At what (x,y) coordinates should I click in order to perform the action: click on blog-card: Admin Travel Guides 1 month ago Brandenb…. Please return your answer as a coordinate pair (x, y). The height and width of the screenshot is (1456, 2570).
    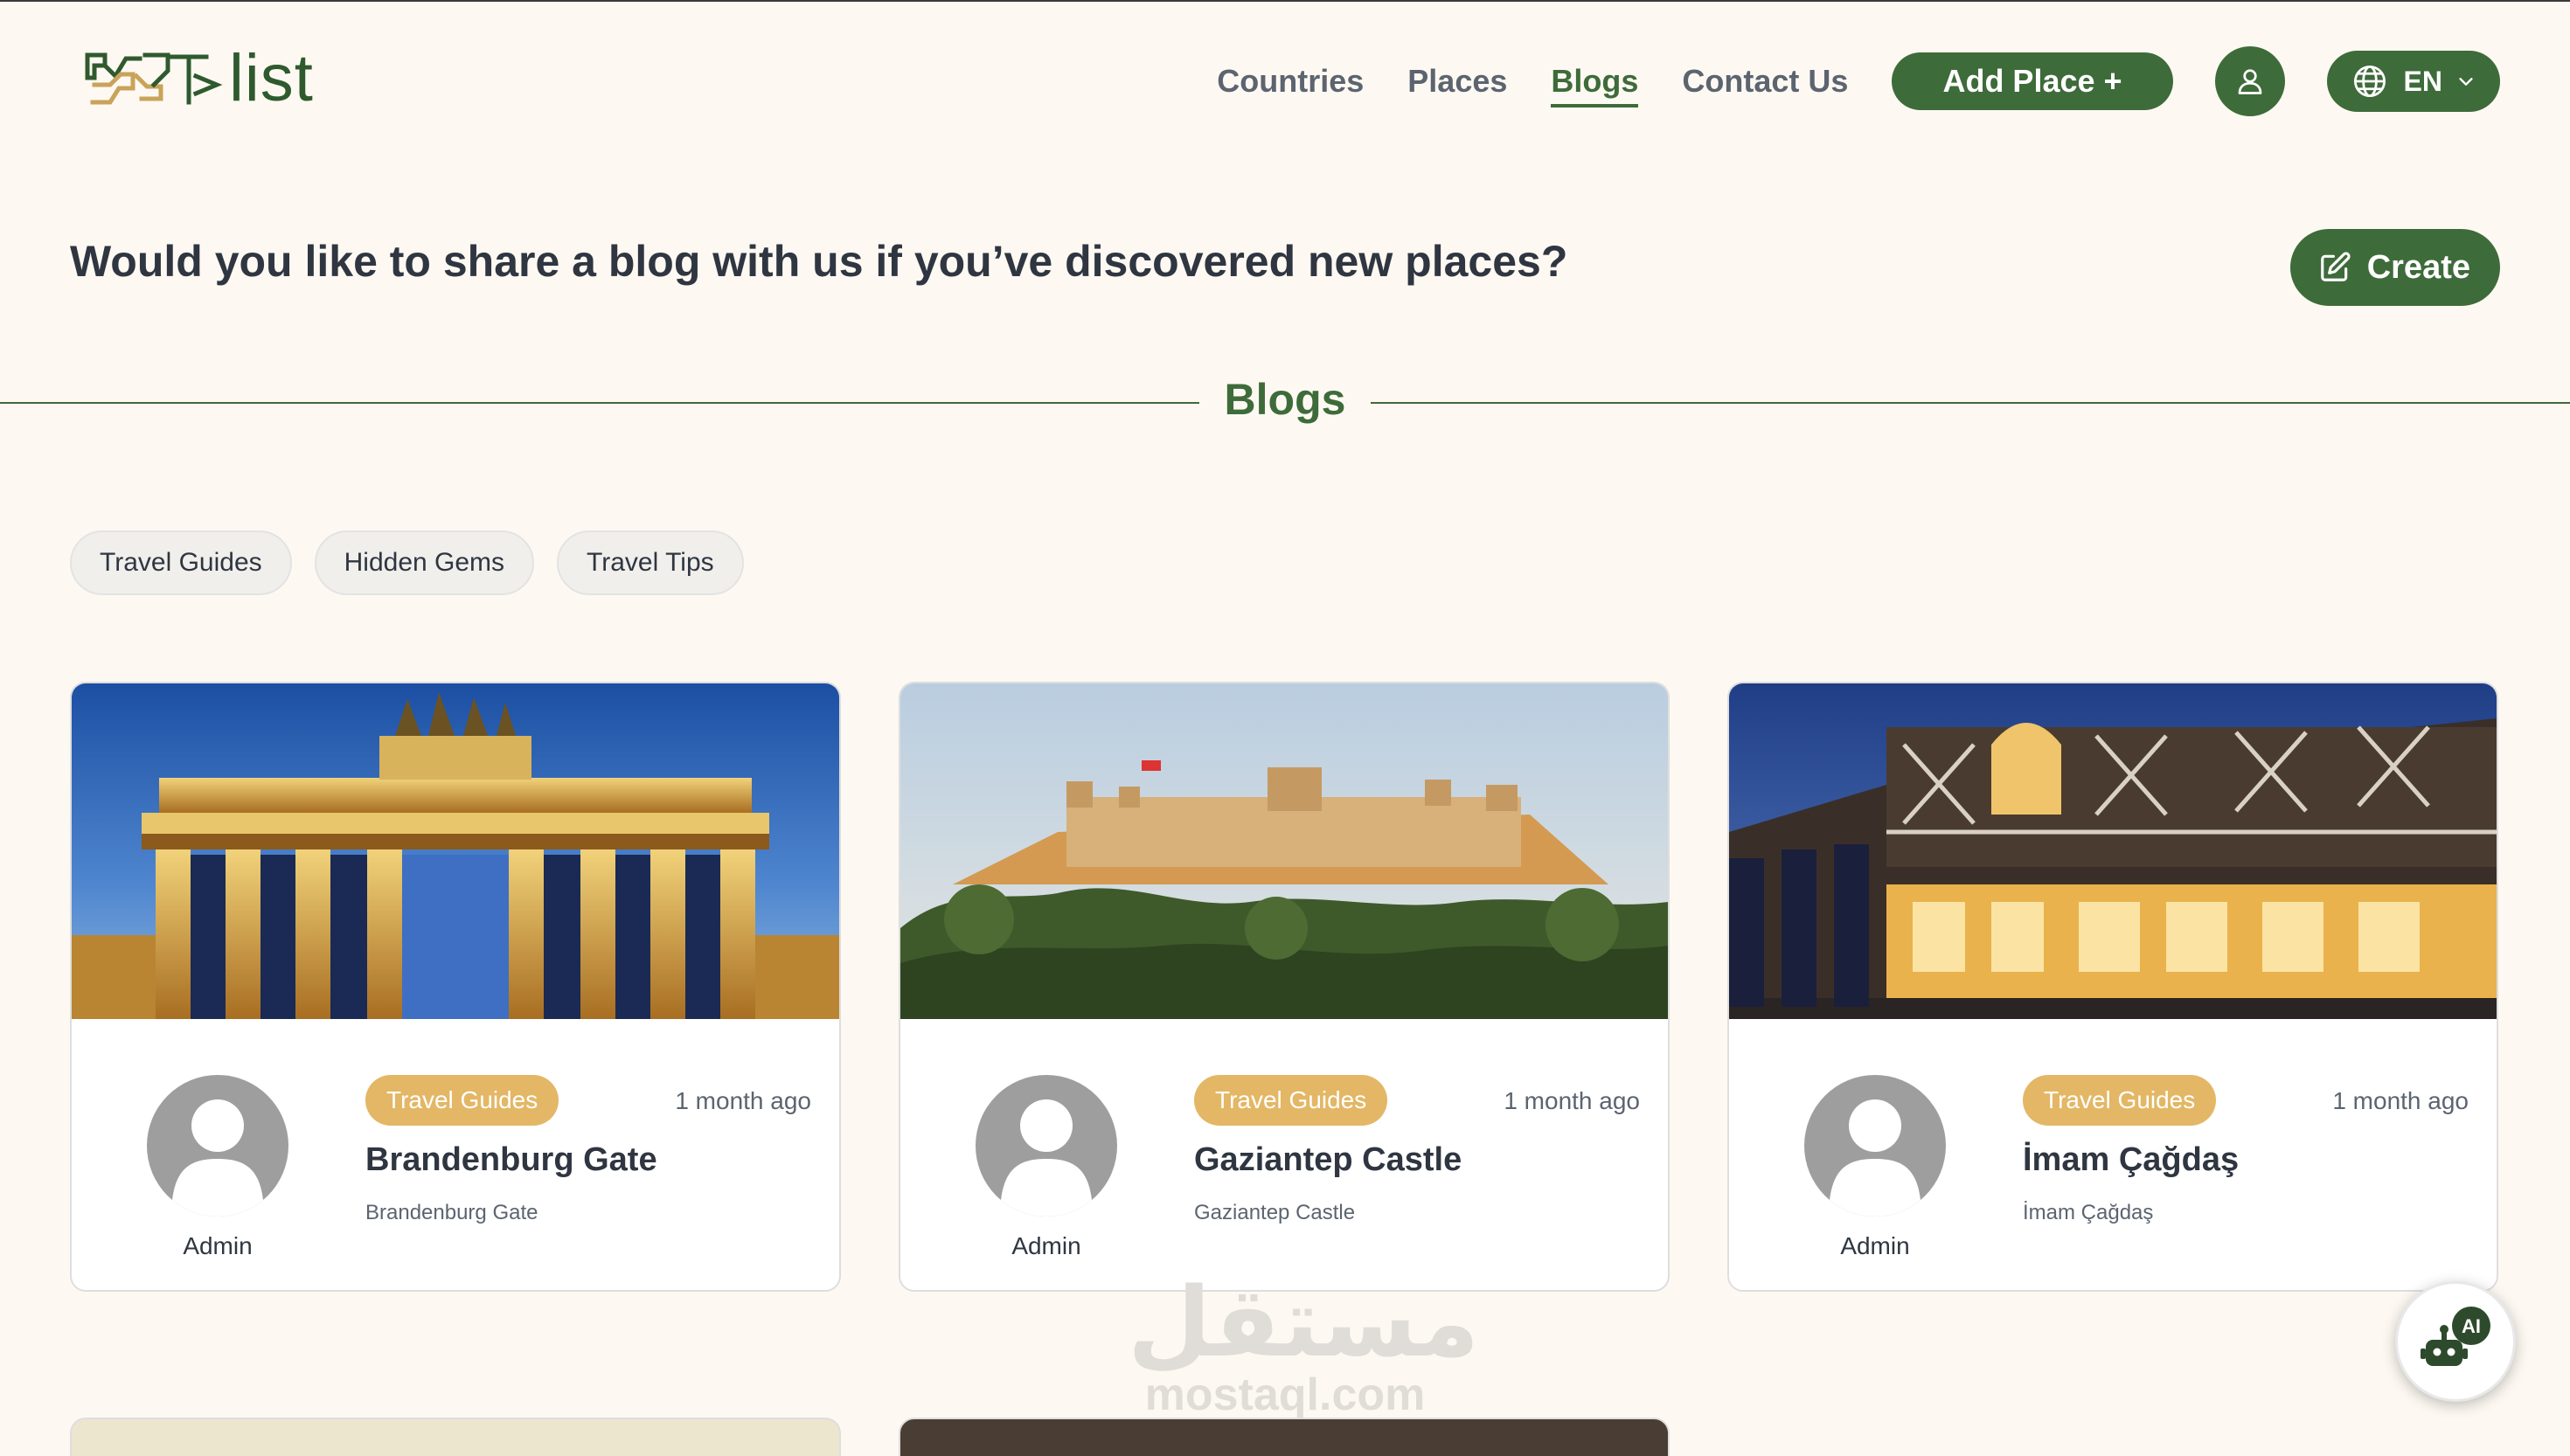
    Looking at the image, I should click on (455, 987).